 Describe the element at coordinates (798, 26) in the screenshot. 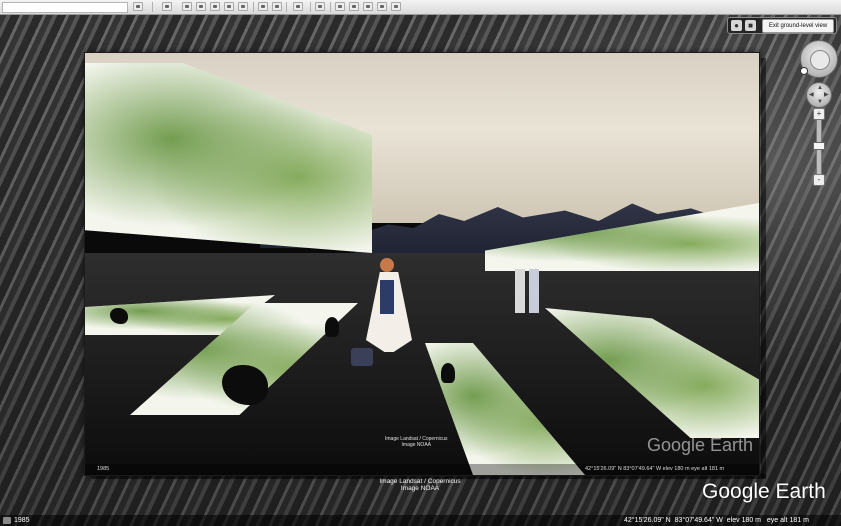

I see `exit-ground-level-button: Exit ground-level view` at that location.